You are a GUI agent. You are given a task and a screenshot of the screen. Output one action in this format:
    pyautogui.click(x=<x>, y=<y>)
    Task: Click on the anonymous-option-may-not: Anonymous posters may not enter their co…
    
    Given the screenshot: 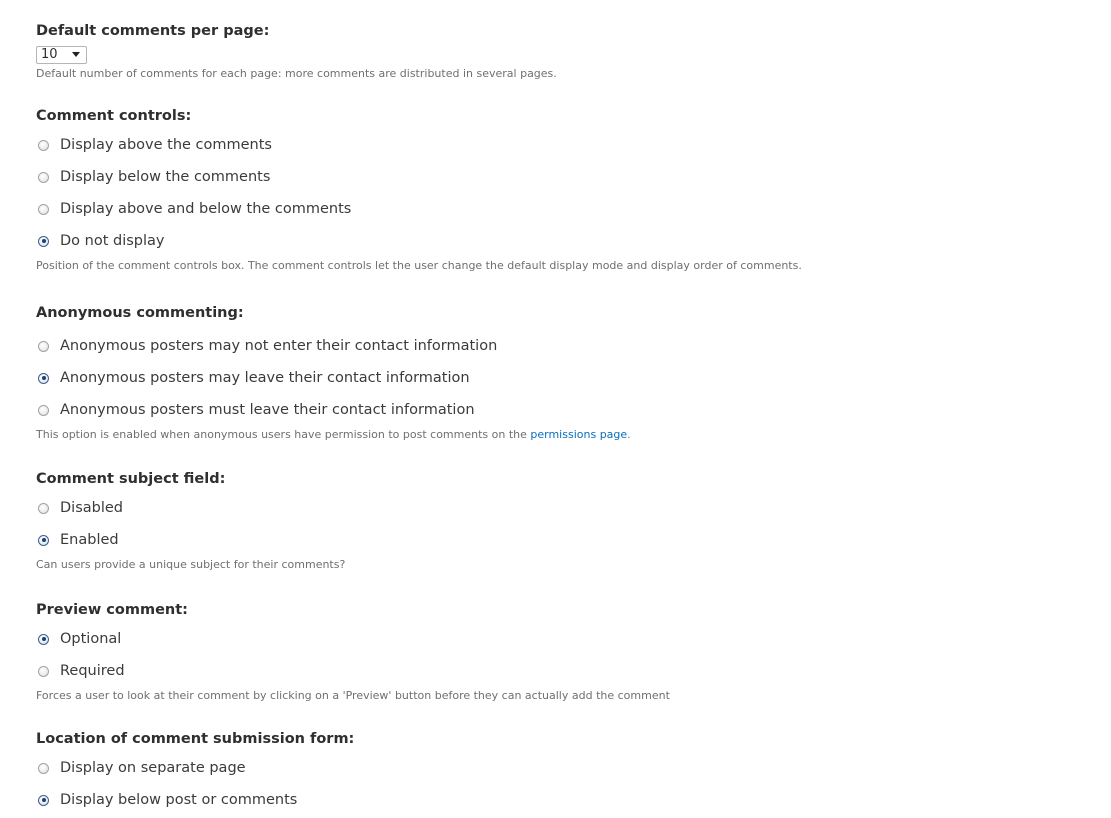 What is the action you would take?
    pyautogui.click(x=333, y=346)
    